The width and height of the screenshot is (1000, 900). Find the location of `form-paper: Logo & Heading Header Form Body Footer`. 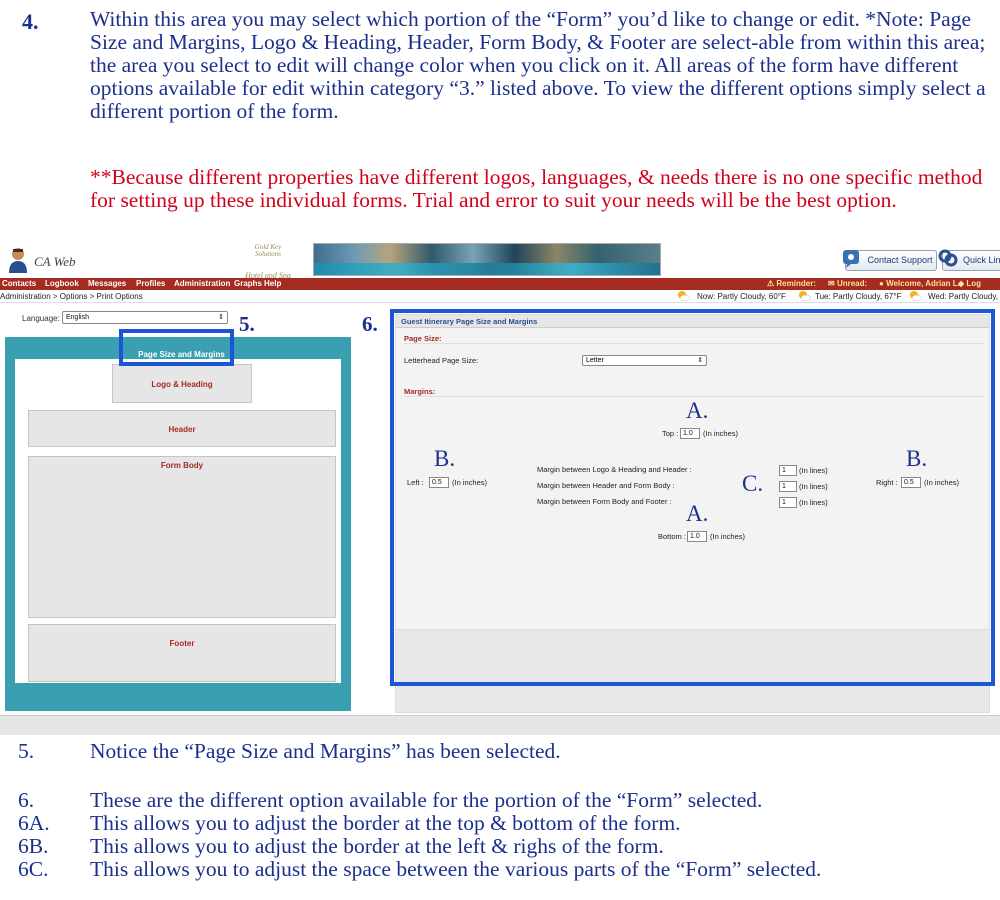

form-paper: Logo & Heading Header Form Body Footer is located at coordinates (178, 521).